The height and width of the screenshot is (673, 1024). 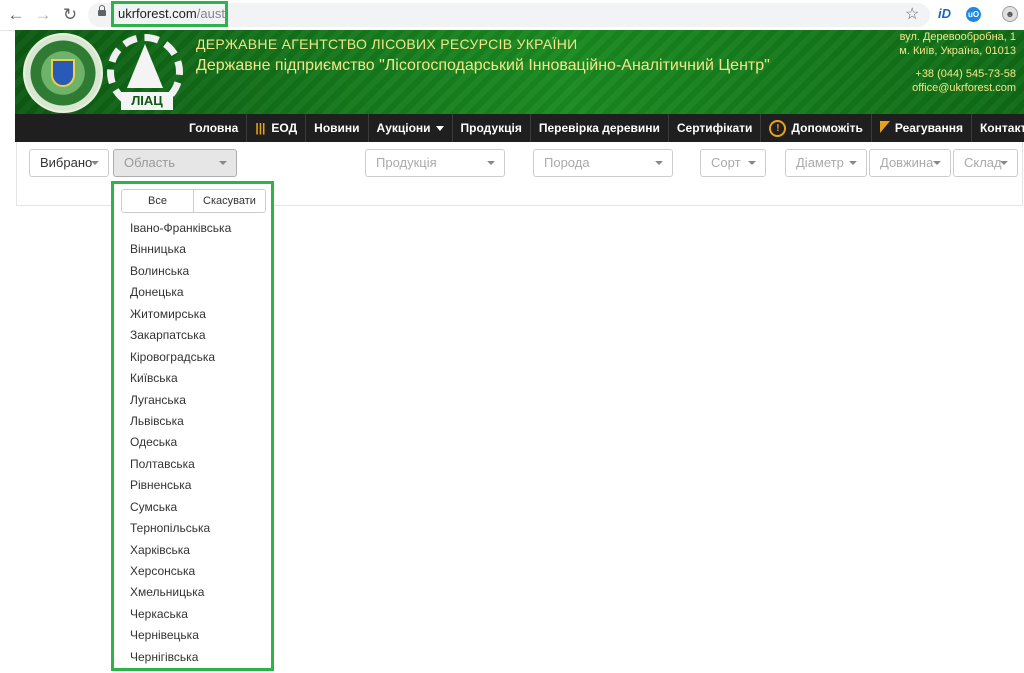 What do you see at coordinates (439, 128) in the screenshot?
I see `caret-down-icon` at bounding box center [439, 128].